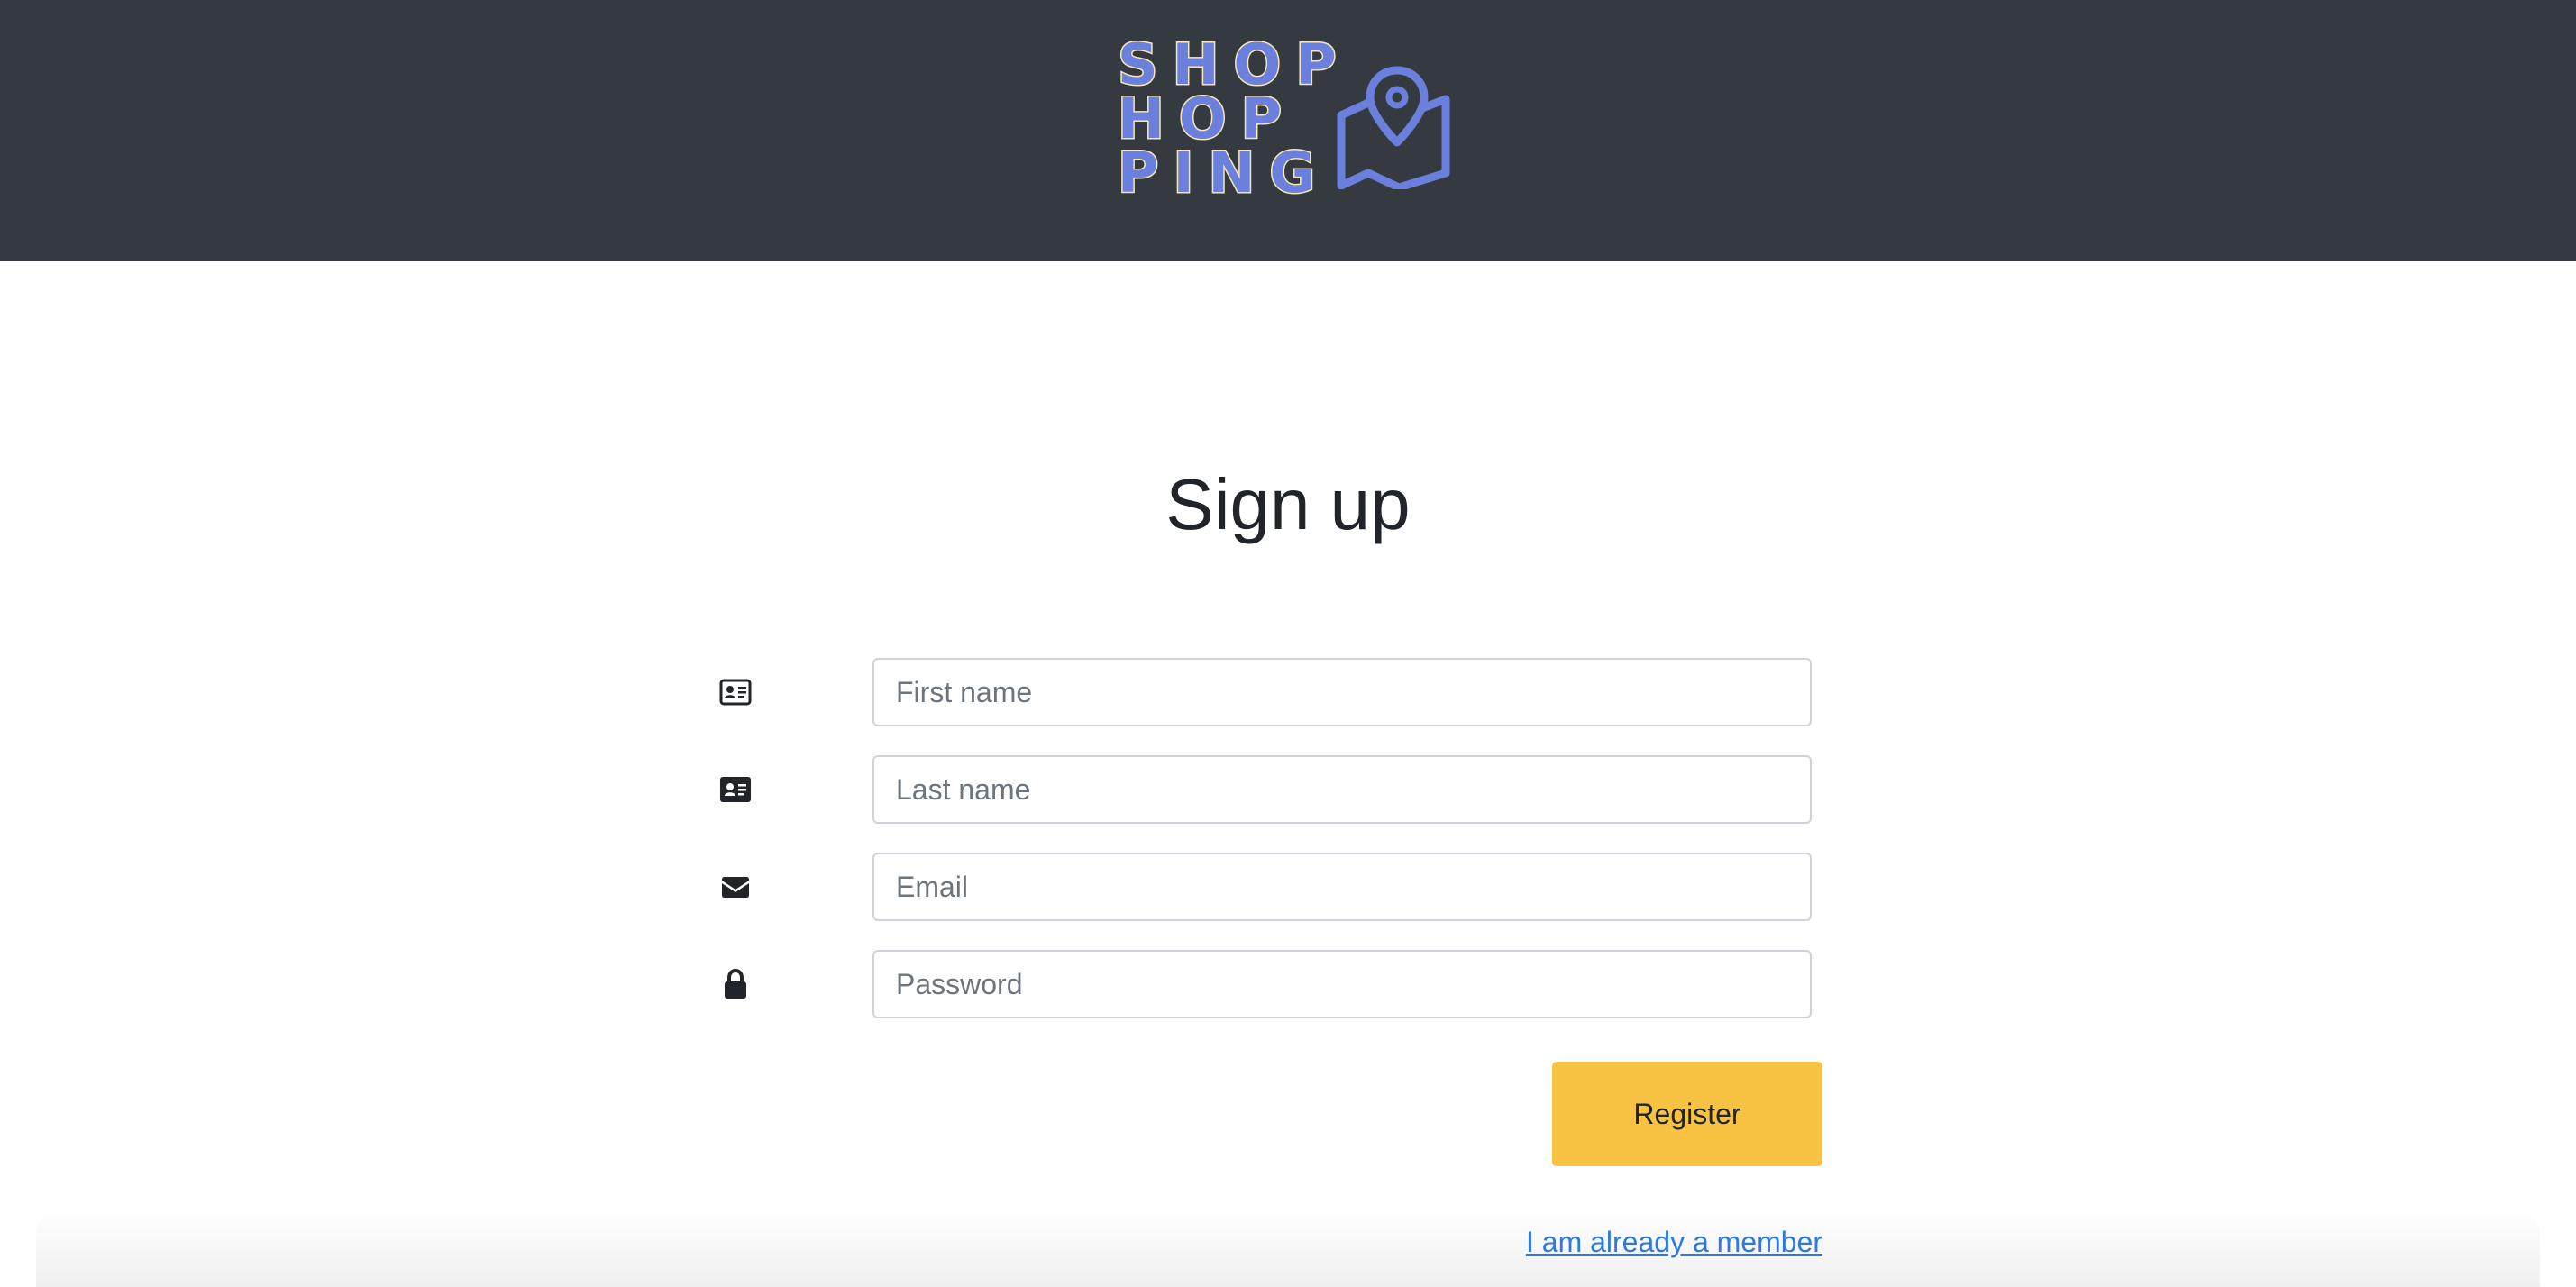 The width and height of the screenshot is (2576, 1287). I want to click on footer-shadow, so click(1288, 1247).